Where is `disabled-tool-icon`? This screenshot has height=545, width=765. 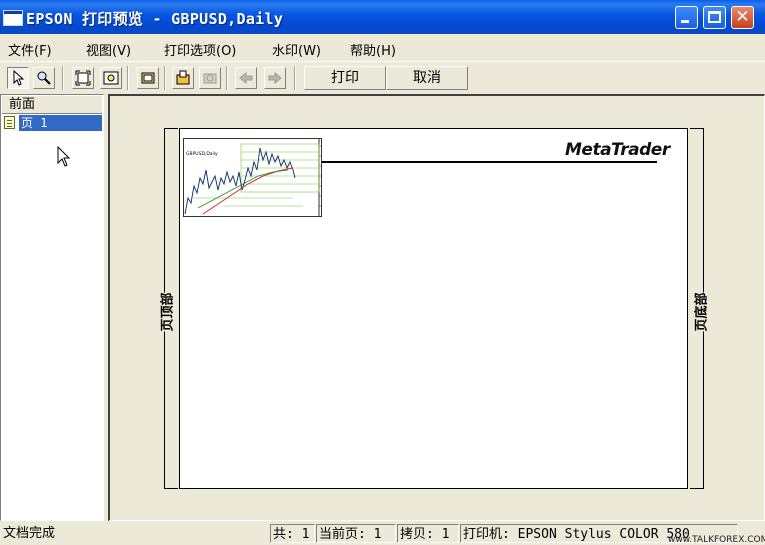 disabled-tool-icon is located at coordinates (210, 78).